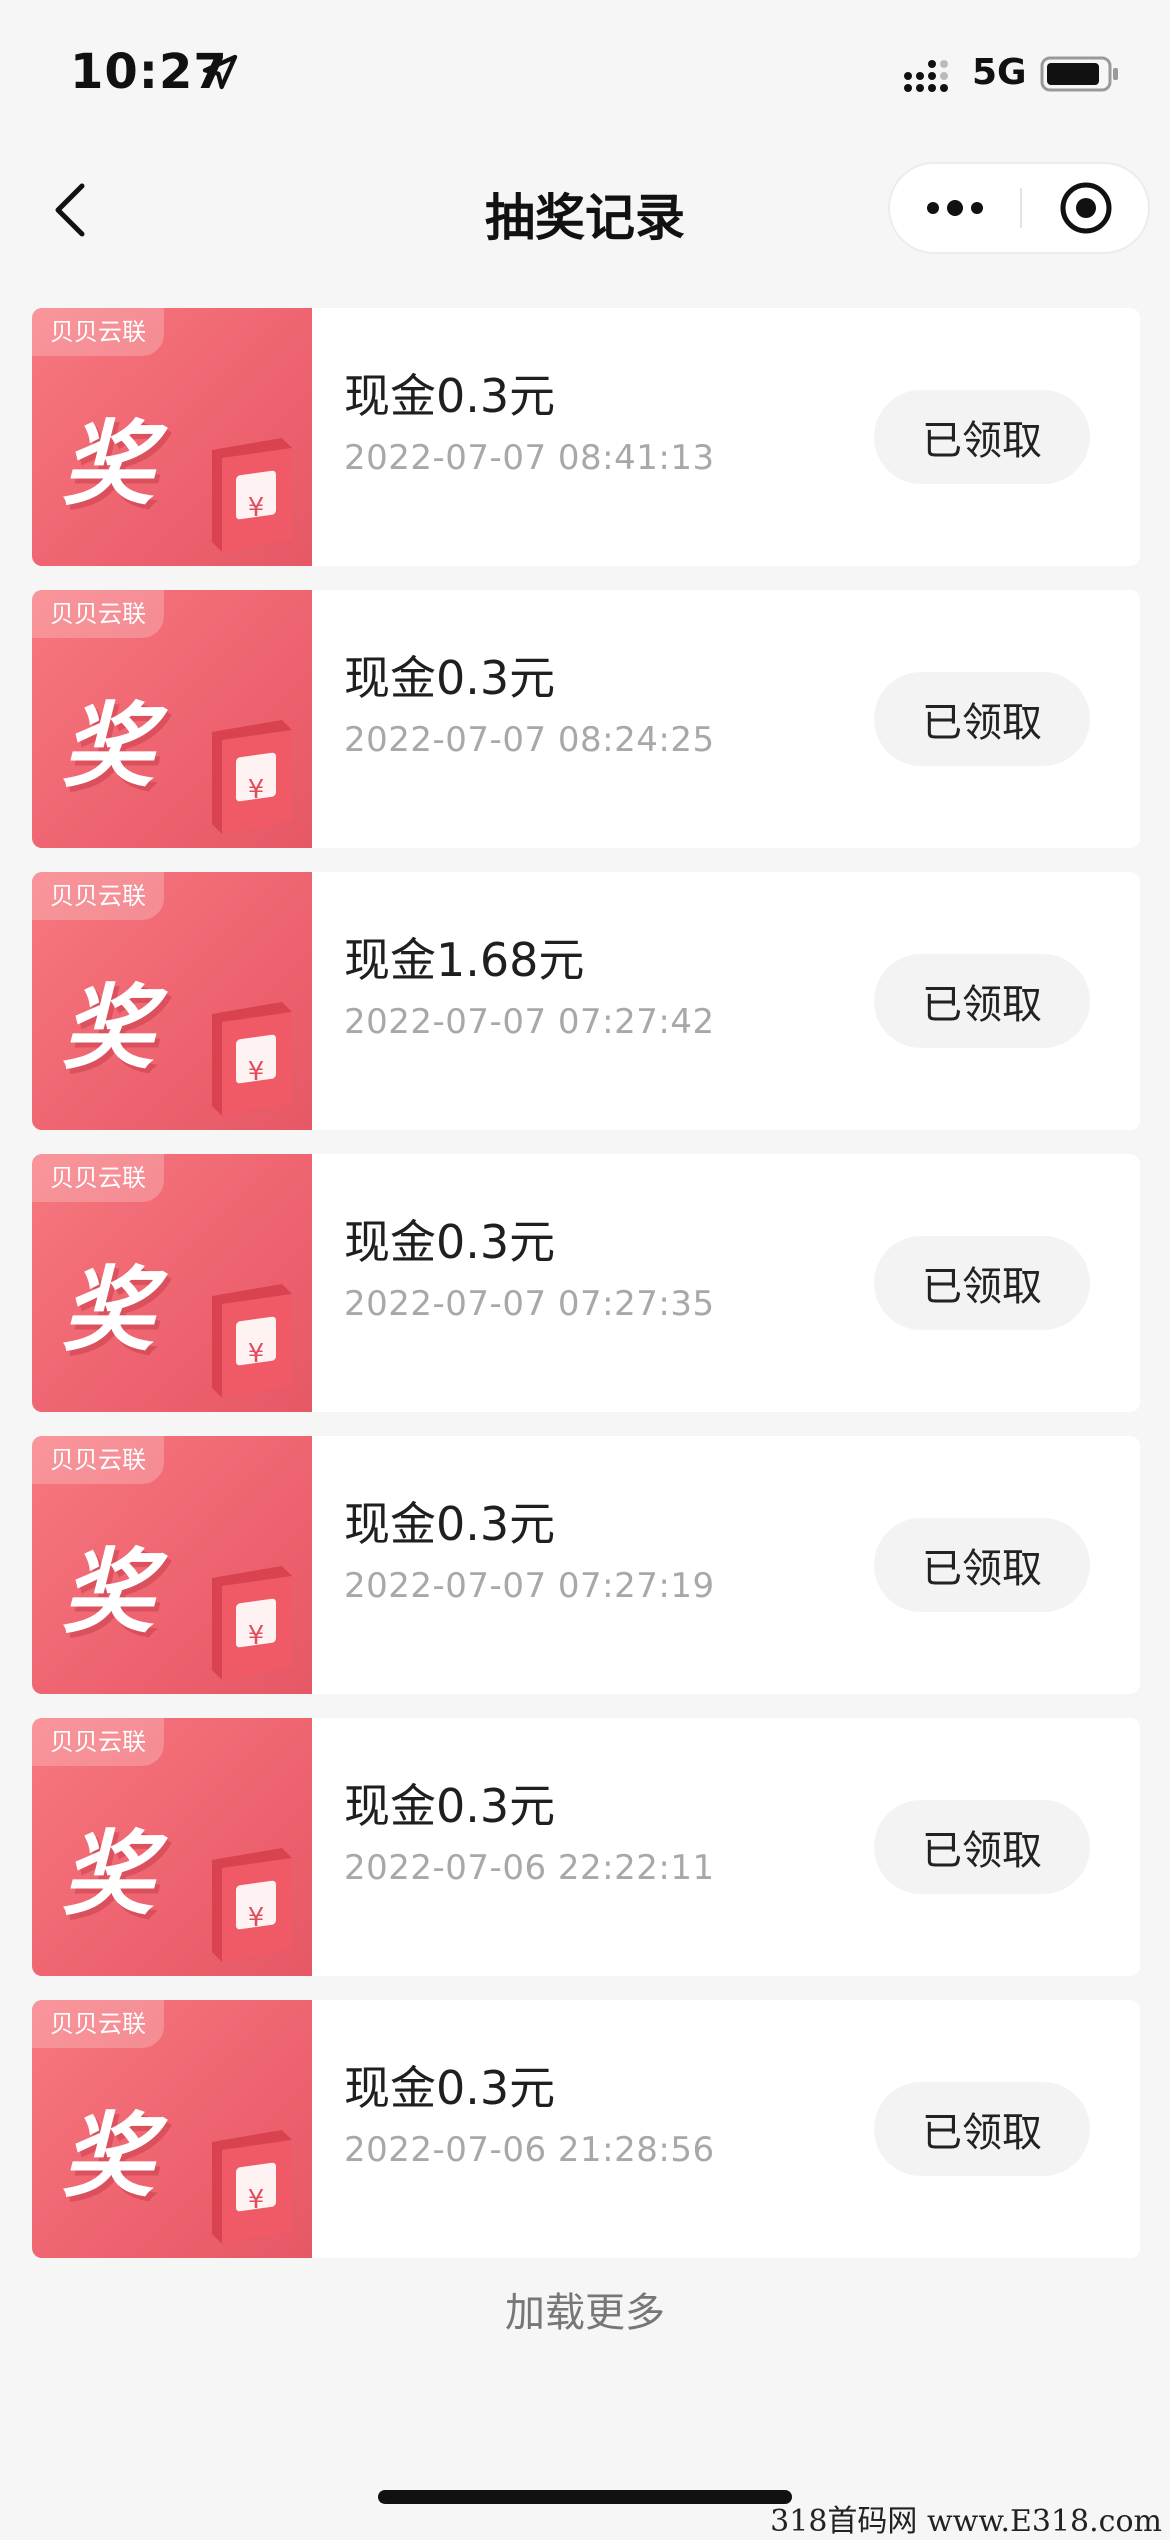 Image resolution: width=1170 pixels, height=2540 pixels. Describe the element at coordinates (585, 2309) in the screenshot. I see `load-more-link: 加载更多` at that location.